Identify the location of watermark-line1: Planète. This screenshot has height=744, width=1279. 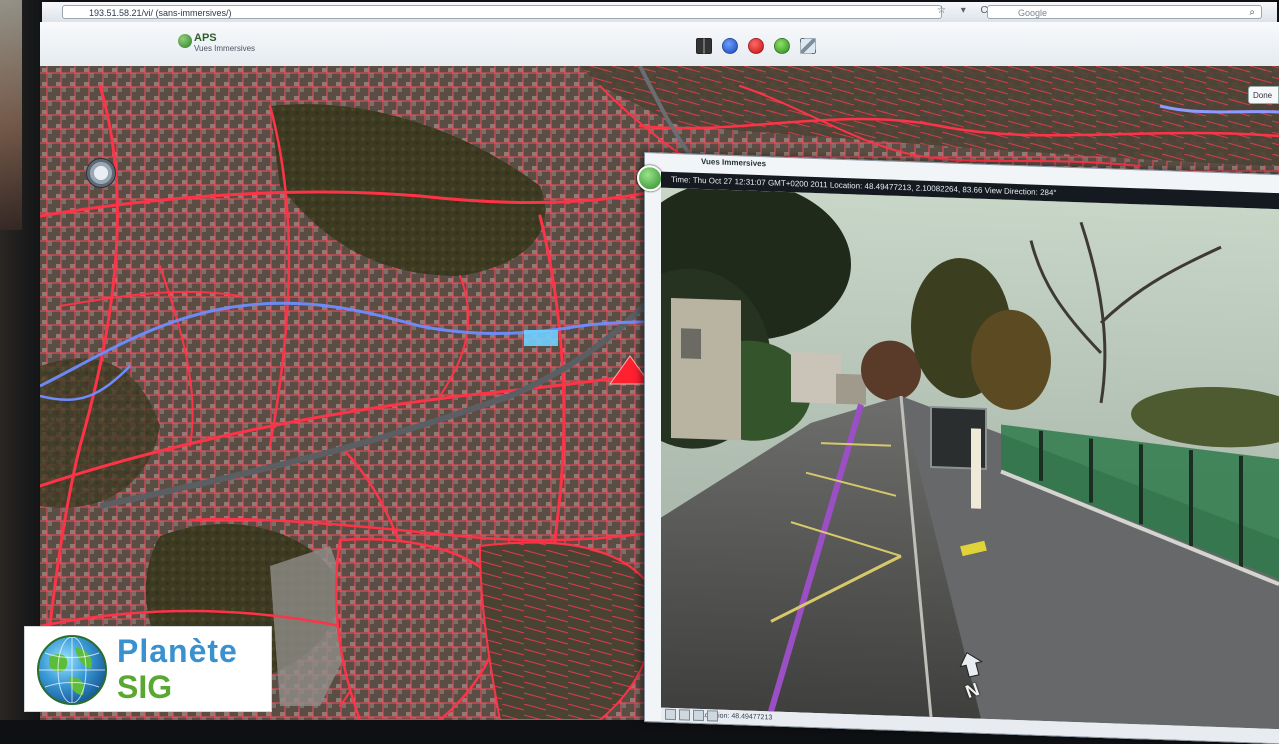
(177, 651).